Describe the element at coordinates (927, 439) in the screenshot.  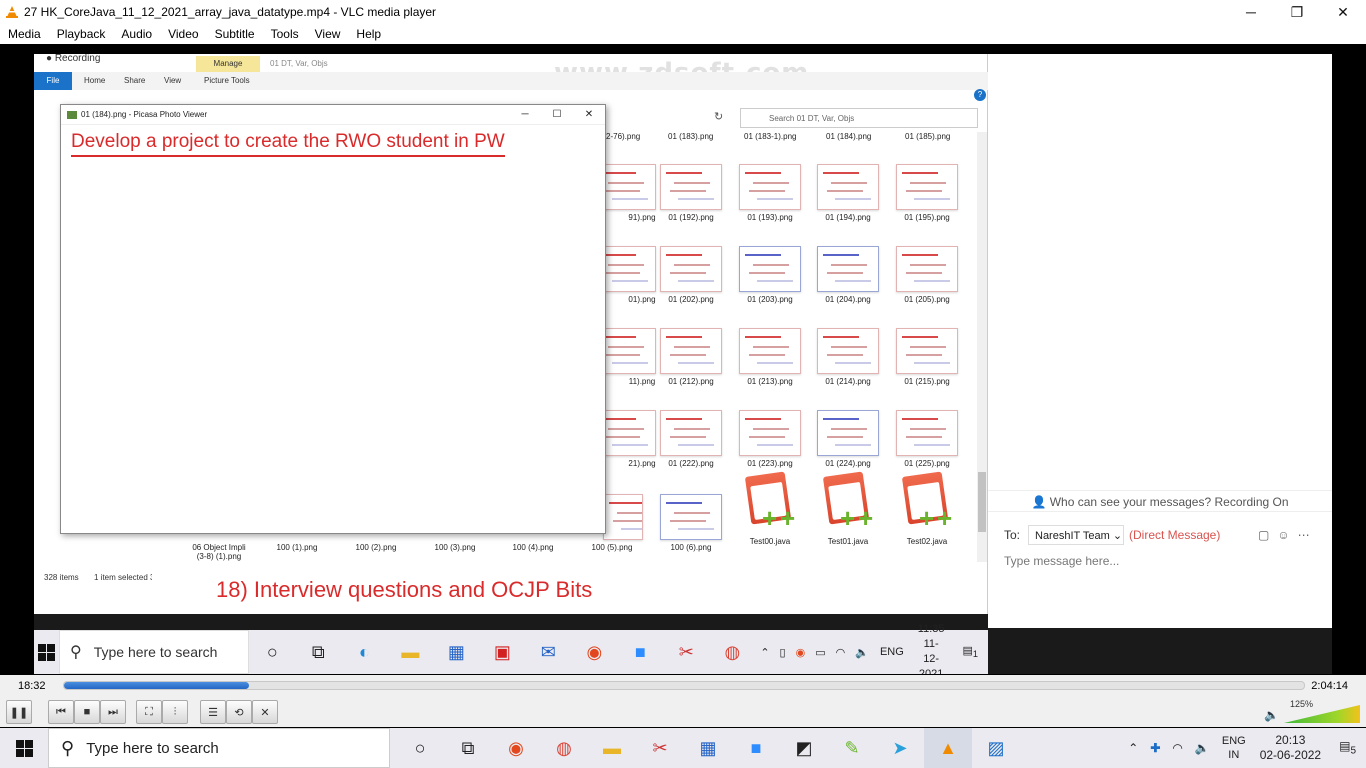
I see `thumbnail: 01 (225).png` at that location.